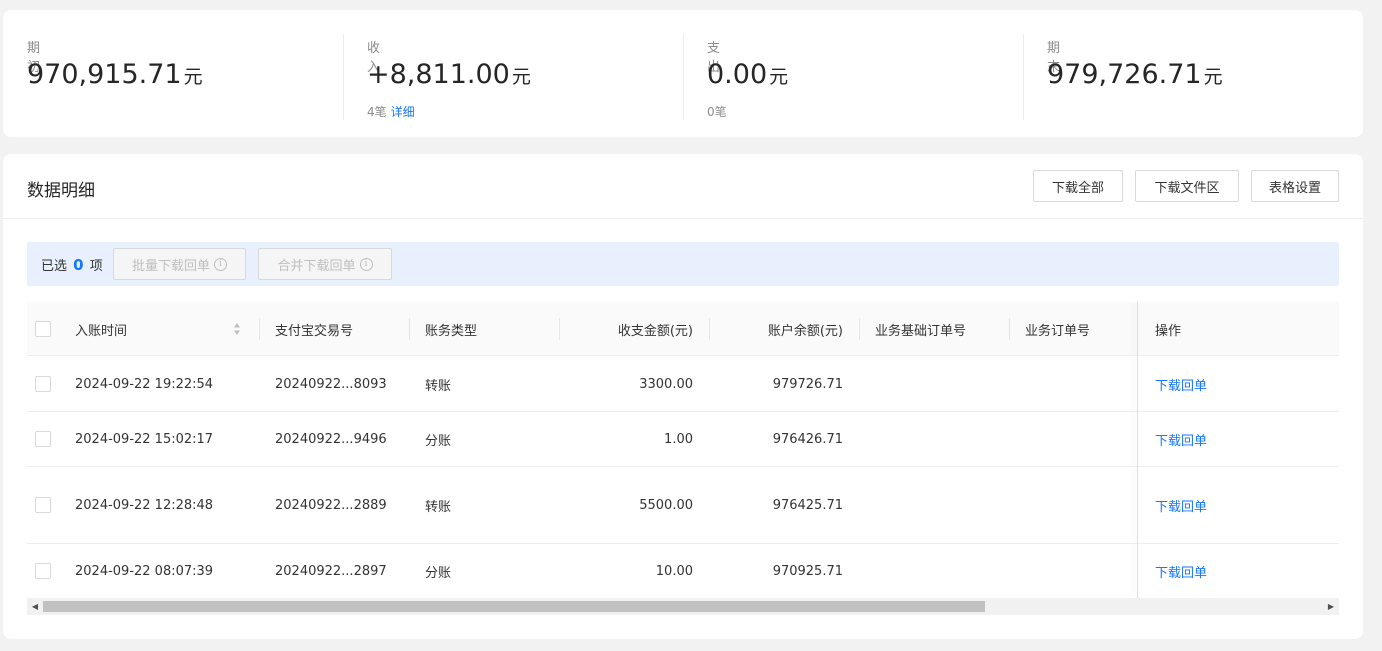  I want to click on header-divider, so click(683, 218).